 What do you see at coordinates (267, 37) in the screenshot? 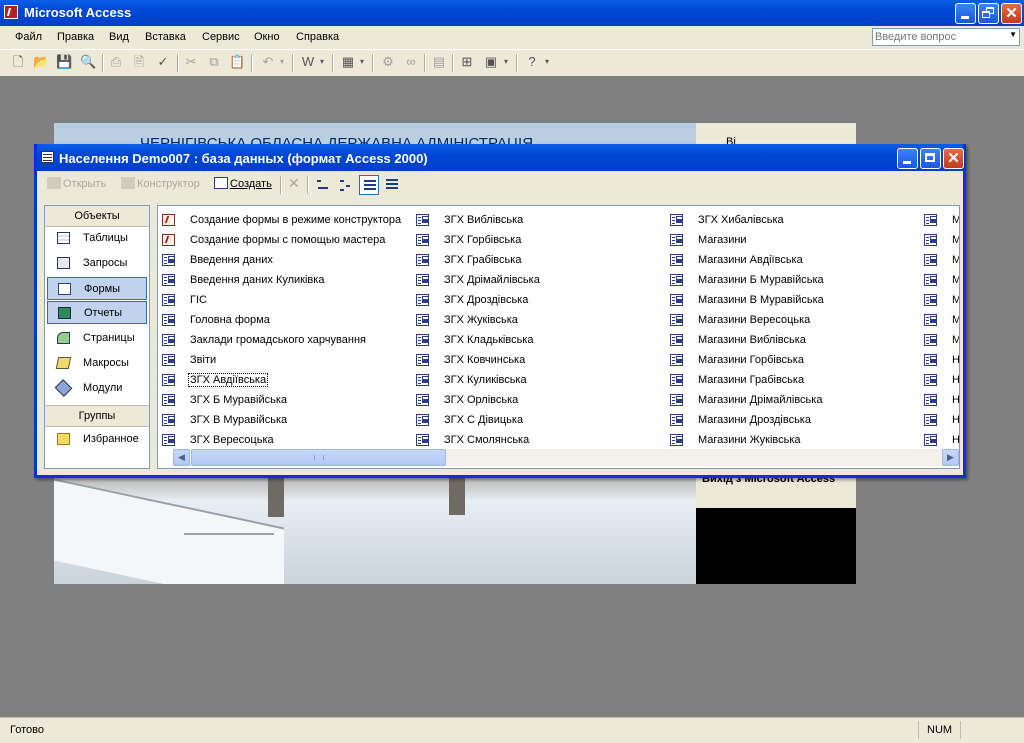
I see `menu-window: Окно` at bounding box center [267, 37].